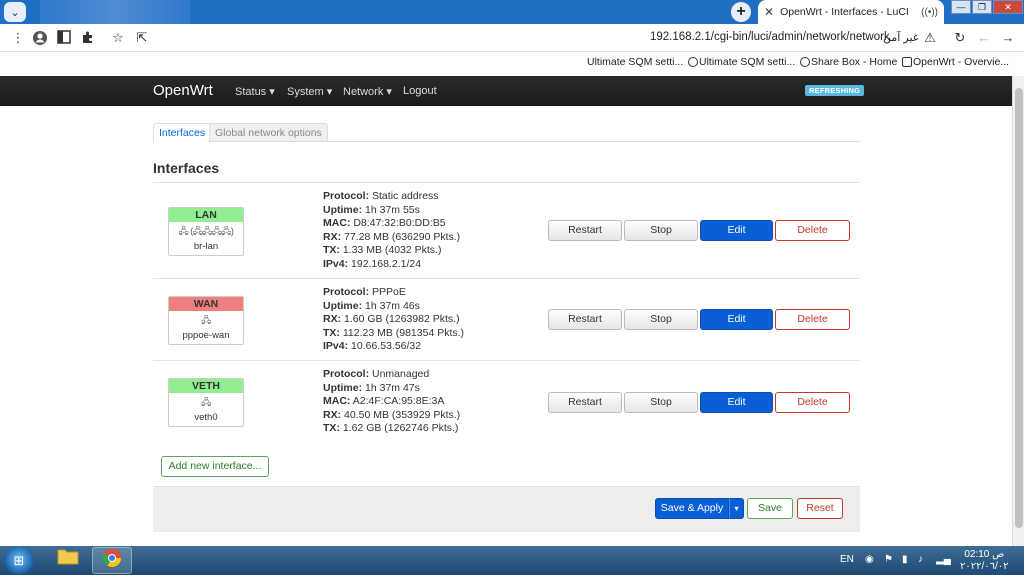  I want to click on info-line: IPv4: 10.66.53.56/32, so click(372, 346).